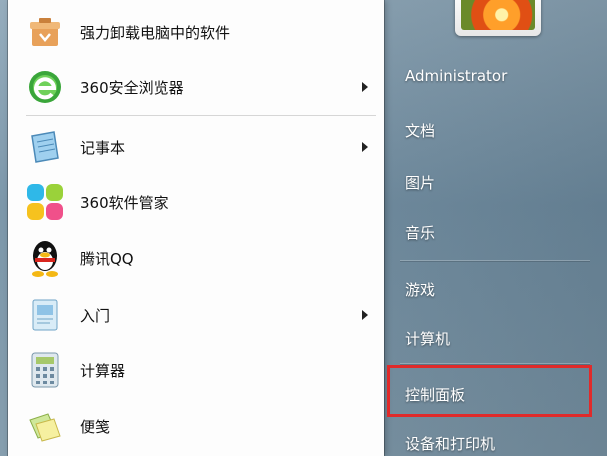  I want to click on program-label: 360软件管家, so click(124, 202).